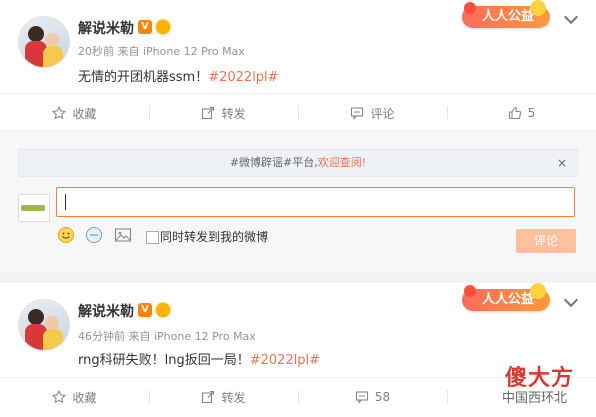 The width and height of the screenshot is (596, 417). Describe the element at coordinates (342, 162) in the screenshot. I see `notice-link: 欢迎查阅!` at that location.